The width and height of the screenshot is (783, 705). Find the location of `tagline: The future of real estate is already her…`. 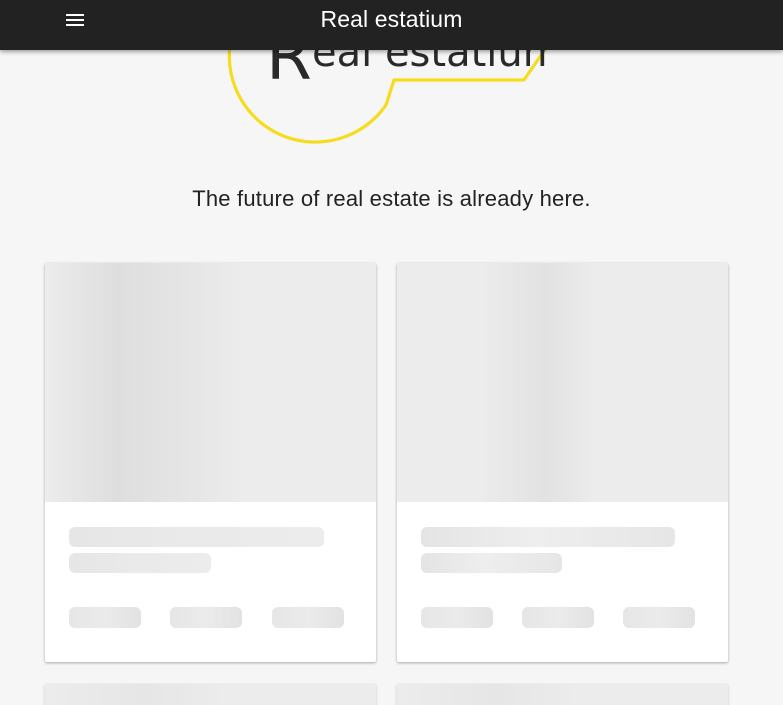

tagline: The future of real estate is already her… is located at coordinates (391, 198).